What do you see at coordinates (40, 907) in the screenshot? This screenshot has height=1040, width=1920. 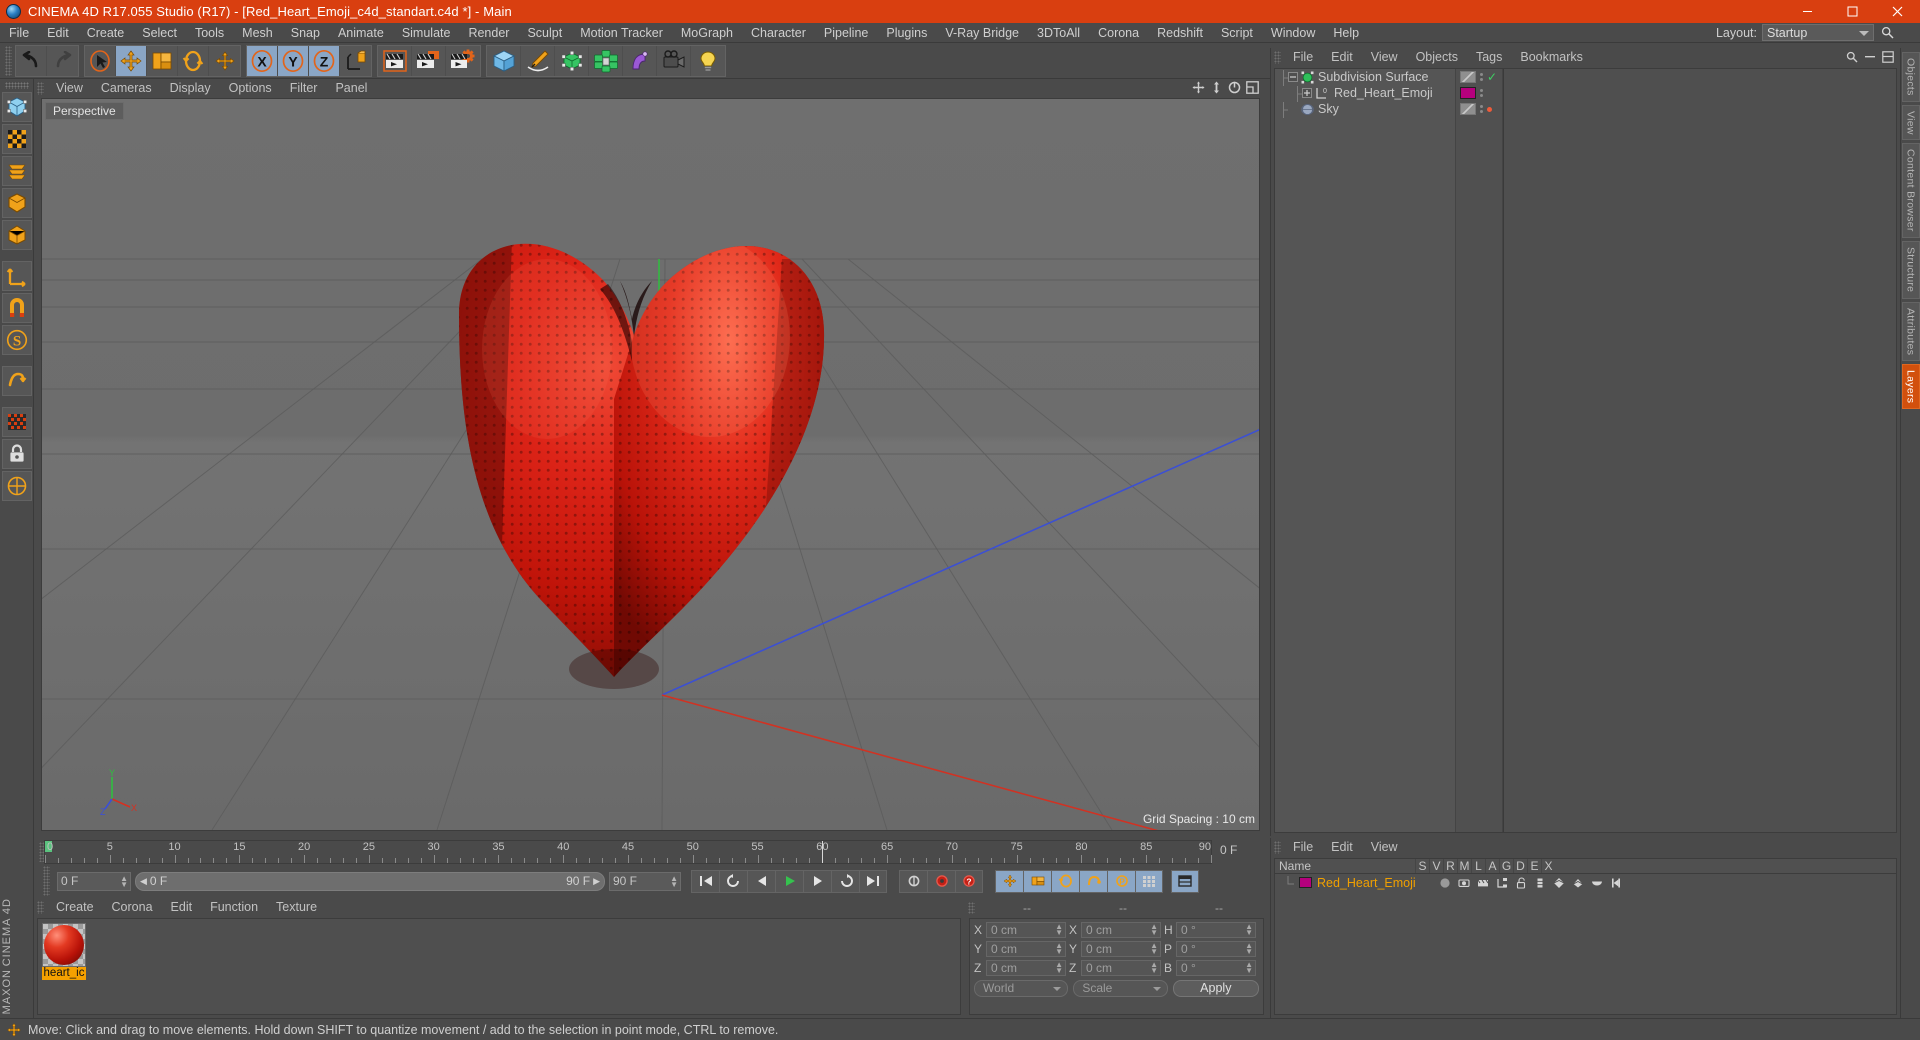 I see `material-manager-grip` at bounding box center [40, 907].